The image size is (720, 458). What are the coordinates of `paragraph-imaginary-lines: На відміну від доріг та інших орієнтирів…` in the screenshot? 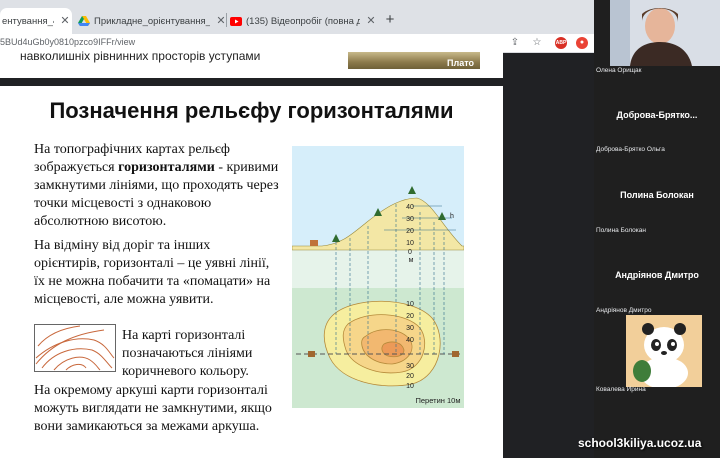 It's located at (152, 272).